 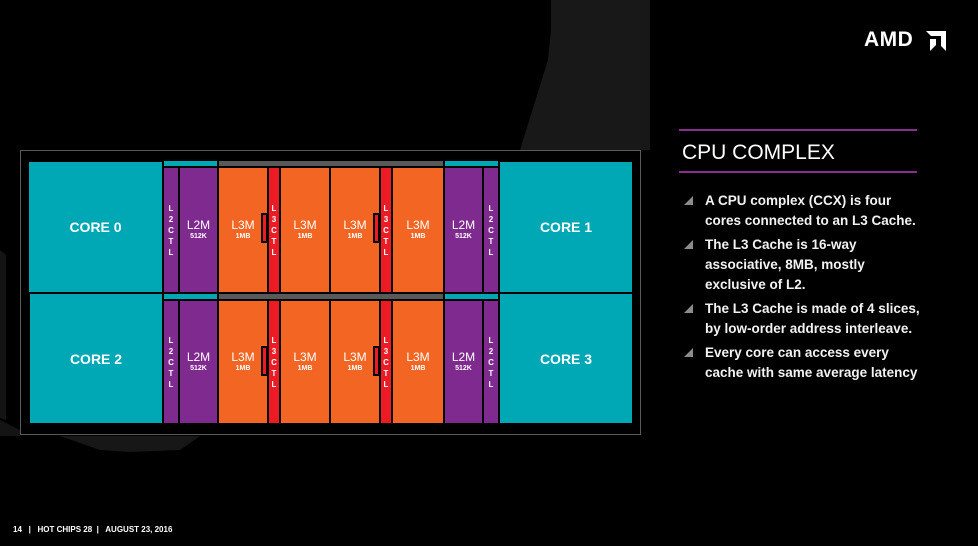 What do you see at coordinates (798, 130) in the screenshot?
I see `title-rule-top` at bounding box center [798, 130].